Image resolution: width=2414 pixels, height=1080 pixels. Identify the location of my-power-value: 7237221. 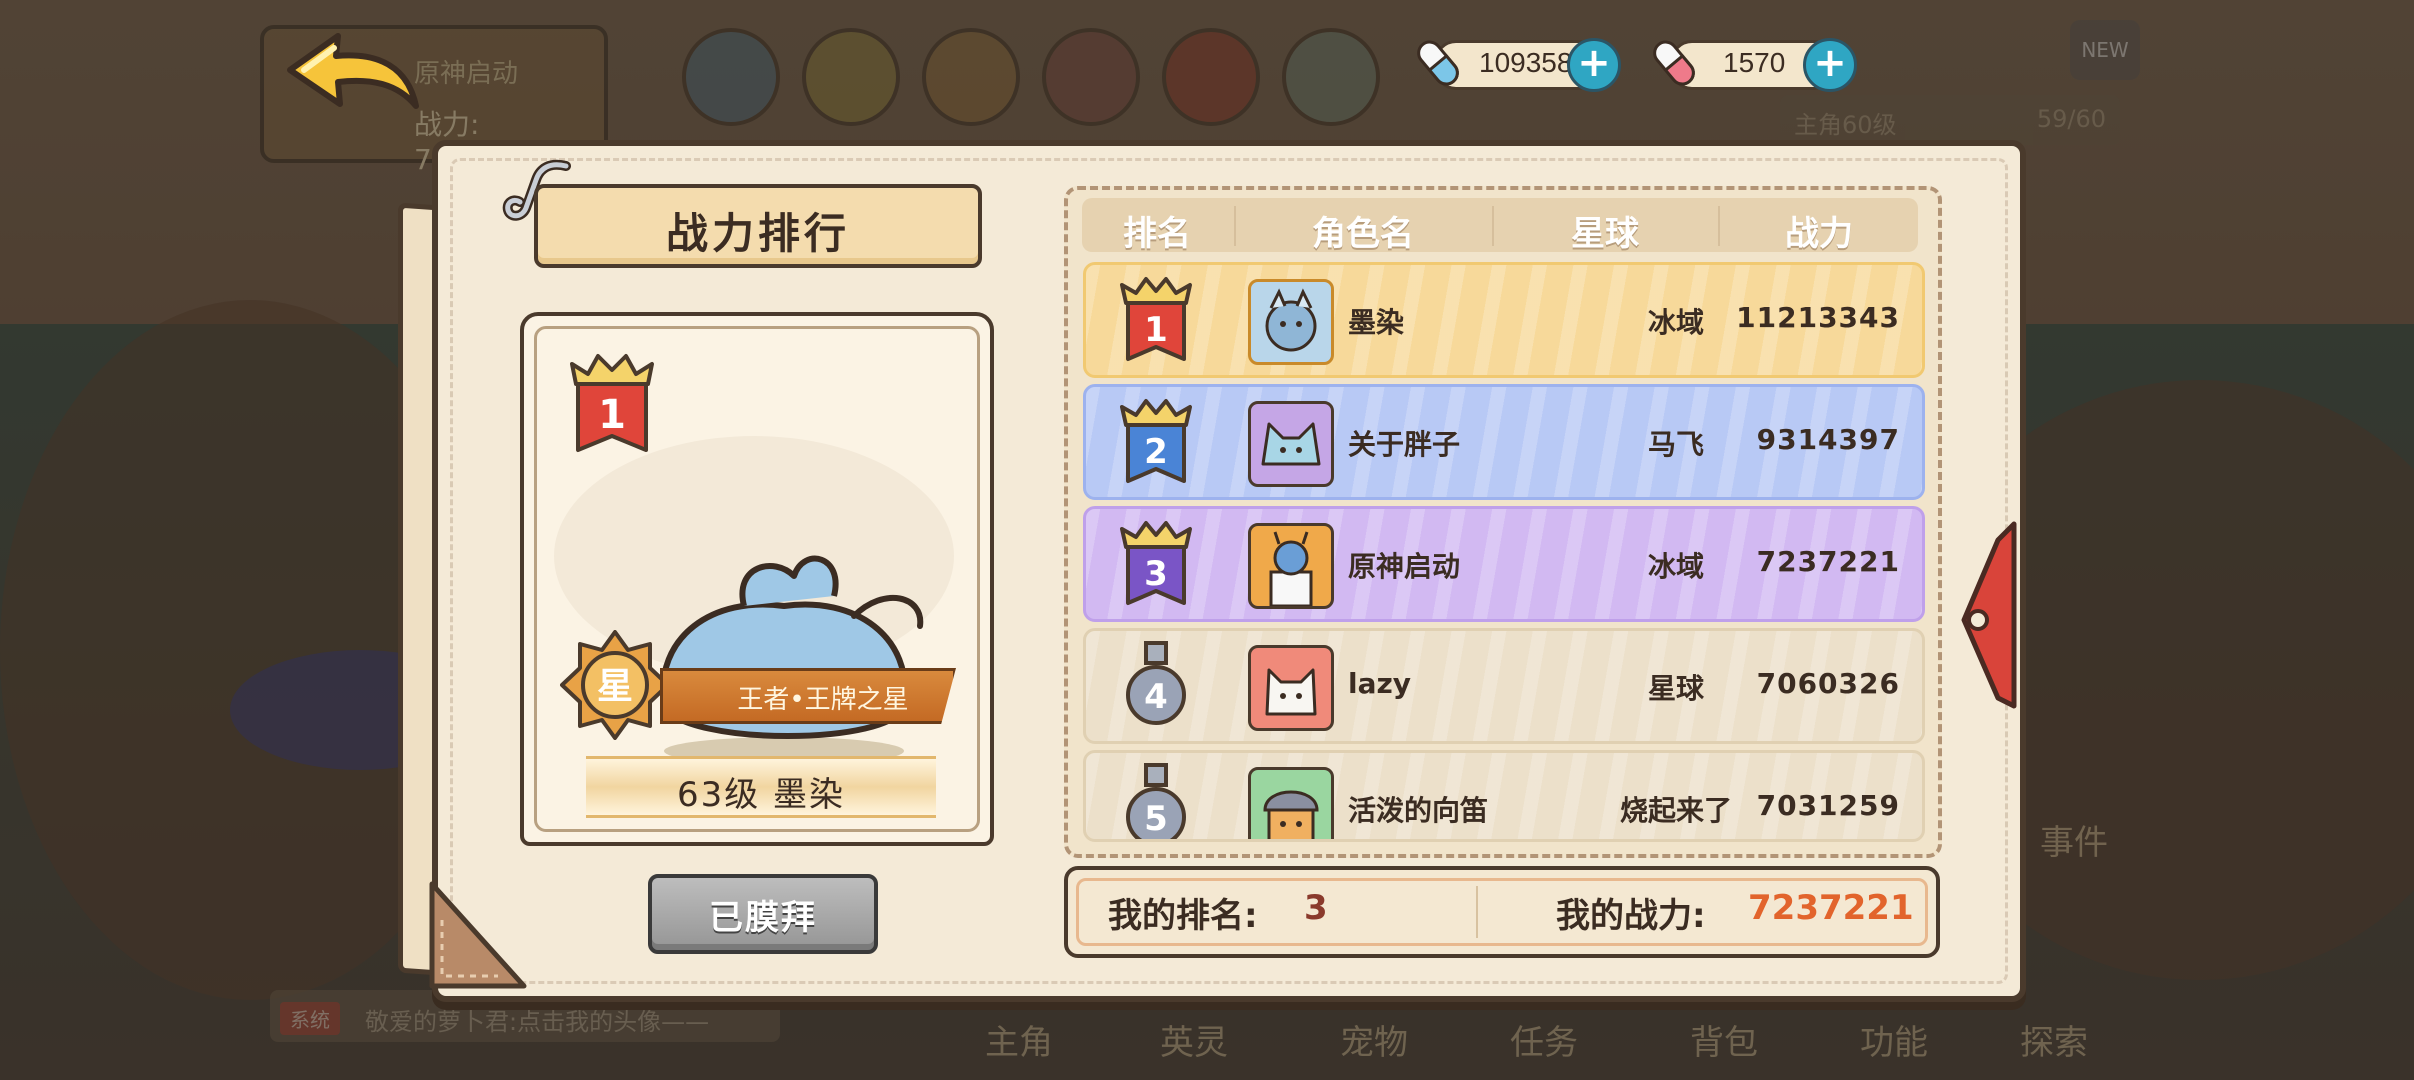
(1831, 908).